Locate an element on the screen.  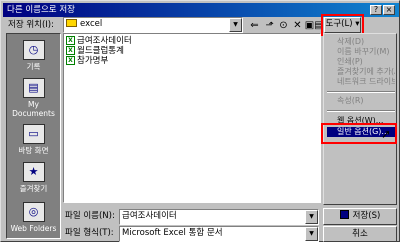
place-label: 바탕 화면 is located at coordinates (33, 150).